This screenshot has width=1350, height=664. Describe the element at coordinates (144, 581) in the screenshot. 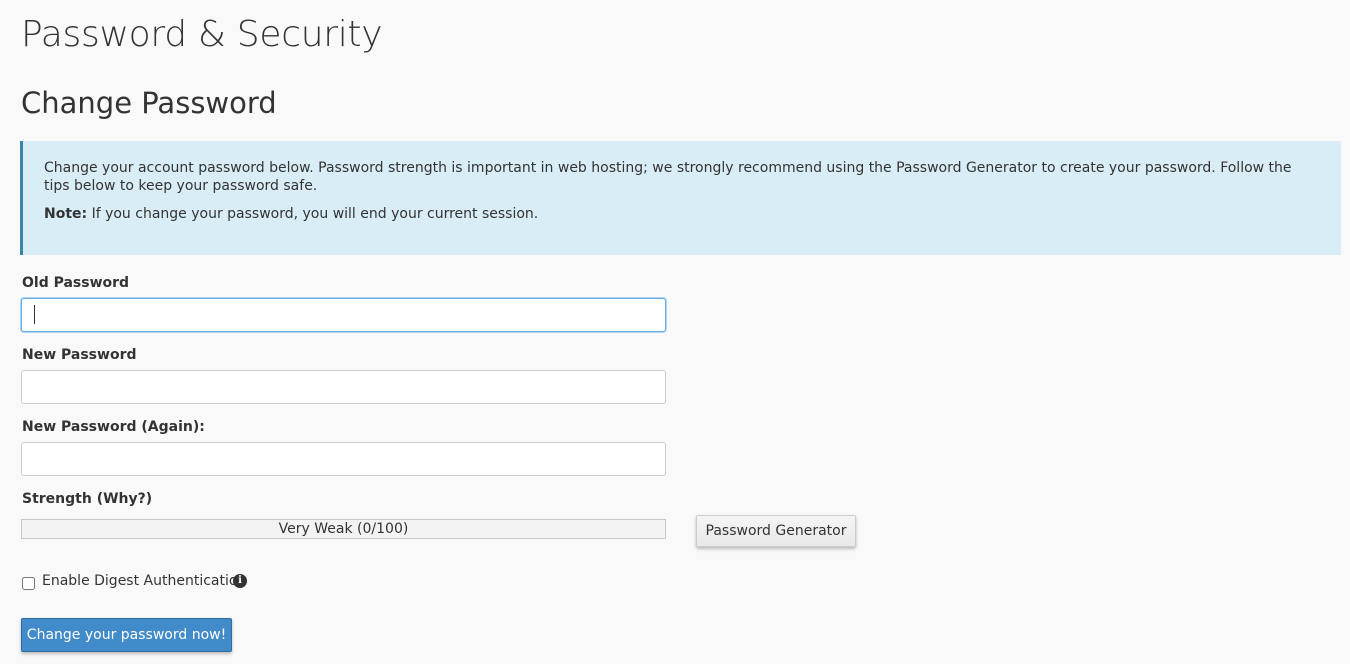

I see `digest-auth-label: Enable Digest Authentication` at that location.